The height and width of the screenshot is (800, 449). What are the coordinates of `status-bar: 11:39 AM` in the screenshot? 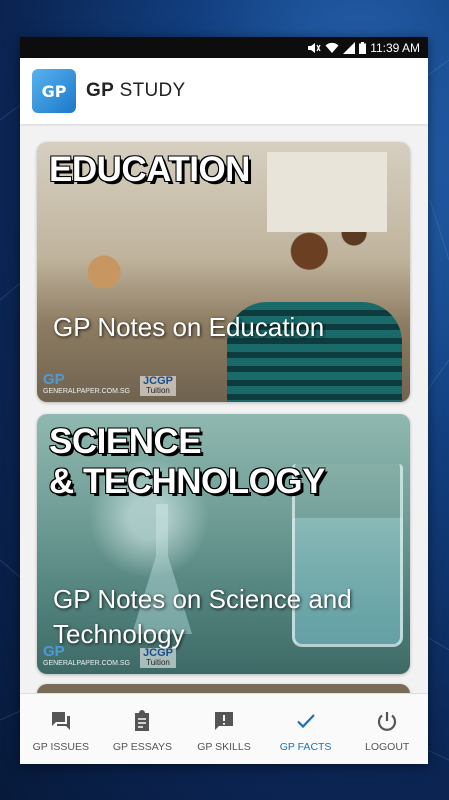 It's located at (224, 47).